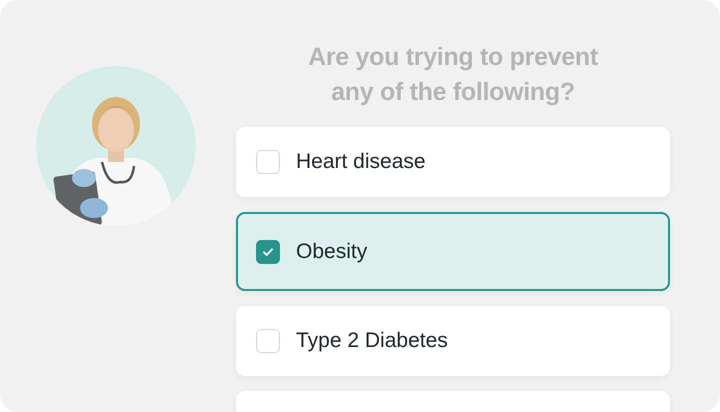 The image size is (720, 412). I want to click on question-heading: Are you trying to prevent any of the following?, so click(453, 75).